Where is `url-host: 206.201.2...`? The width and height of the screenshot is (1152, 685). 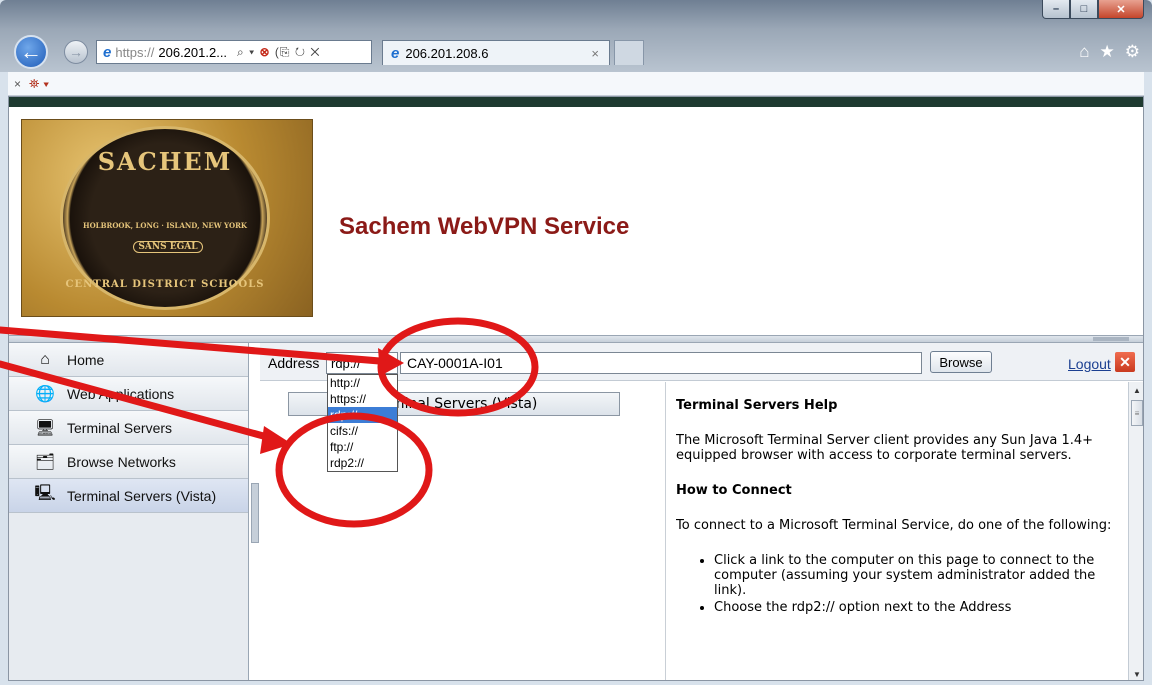
url-host: 206.201.2... is located at coordinates (193, 52).